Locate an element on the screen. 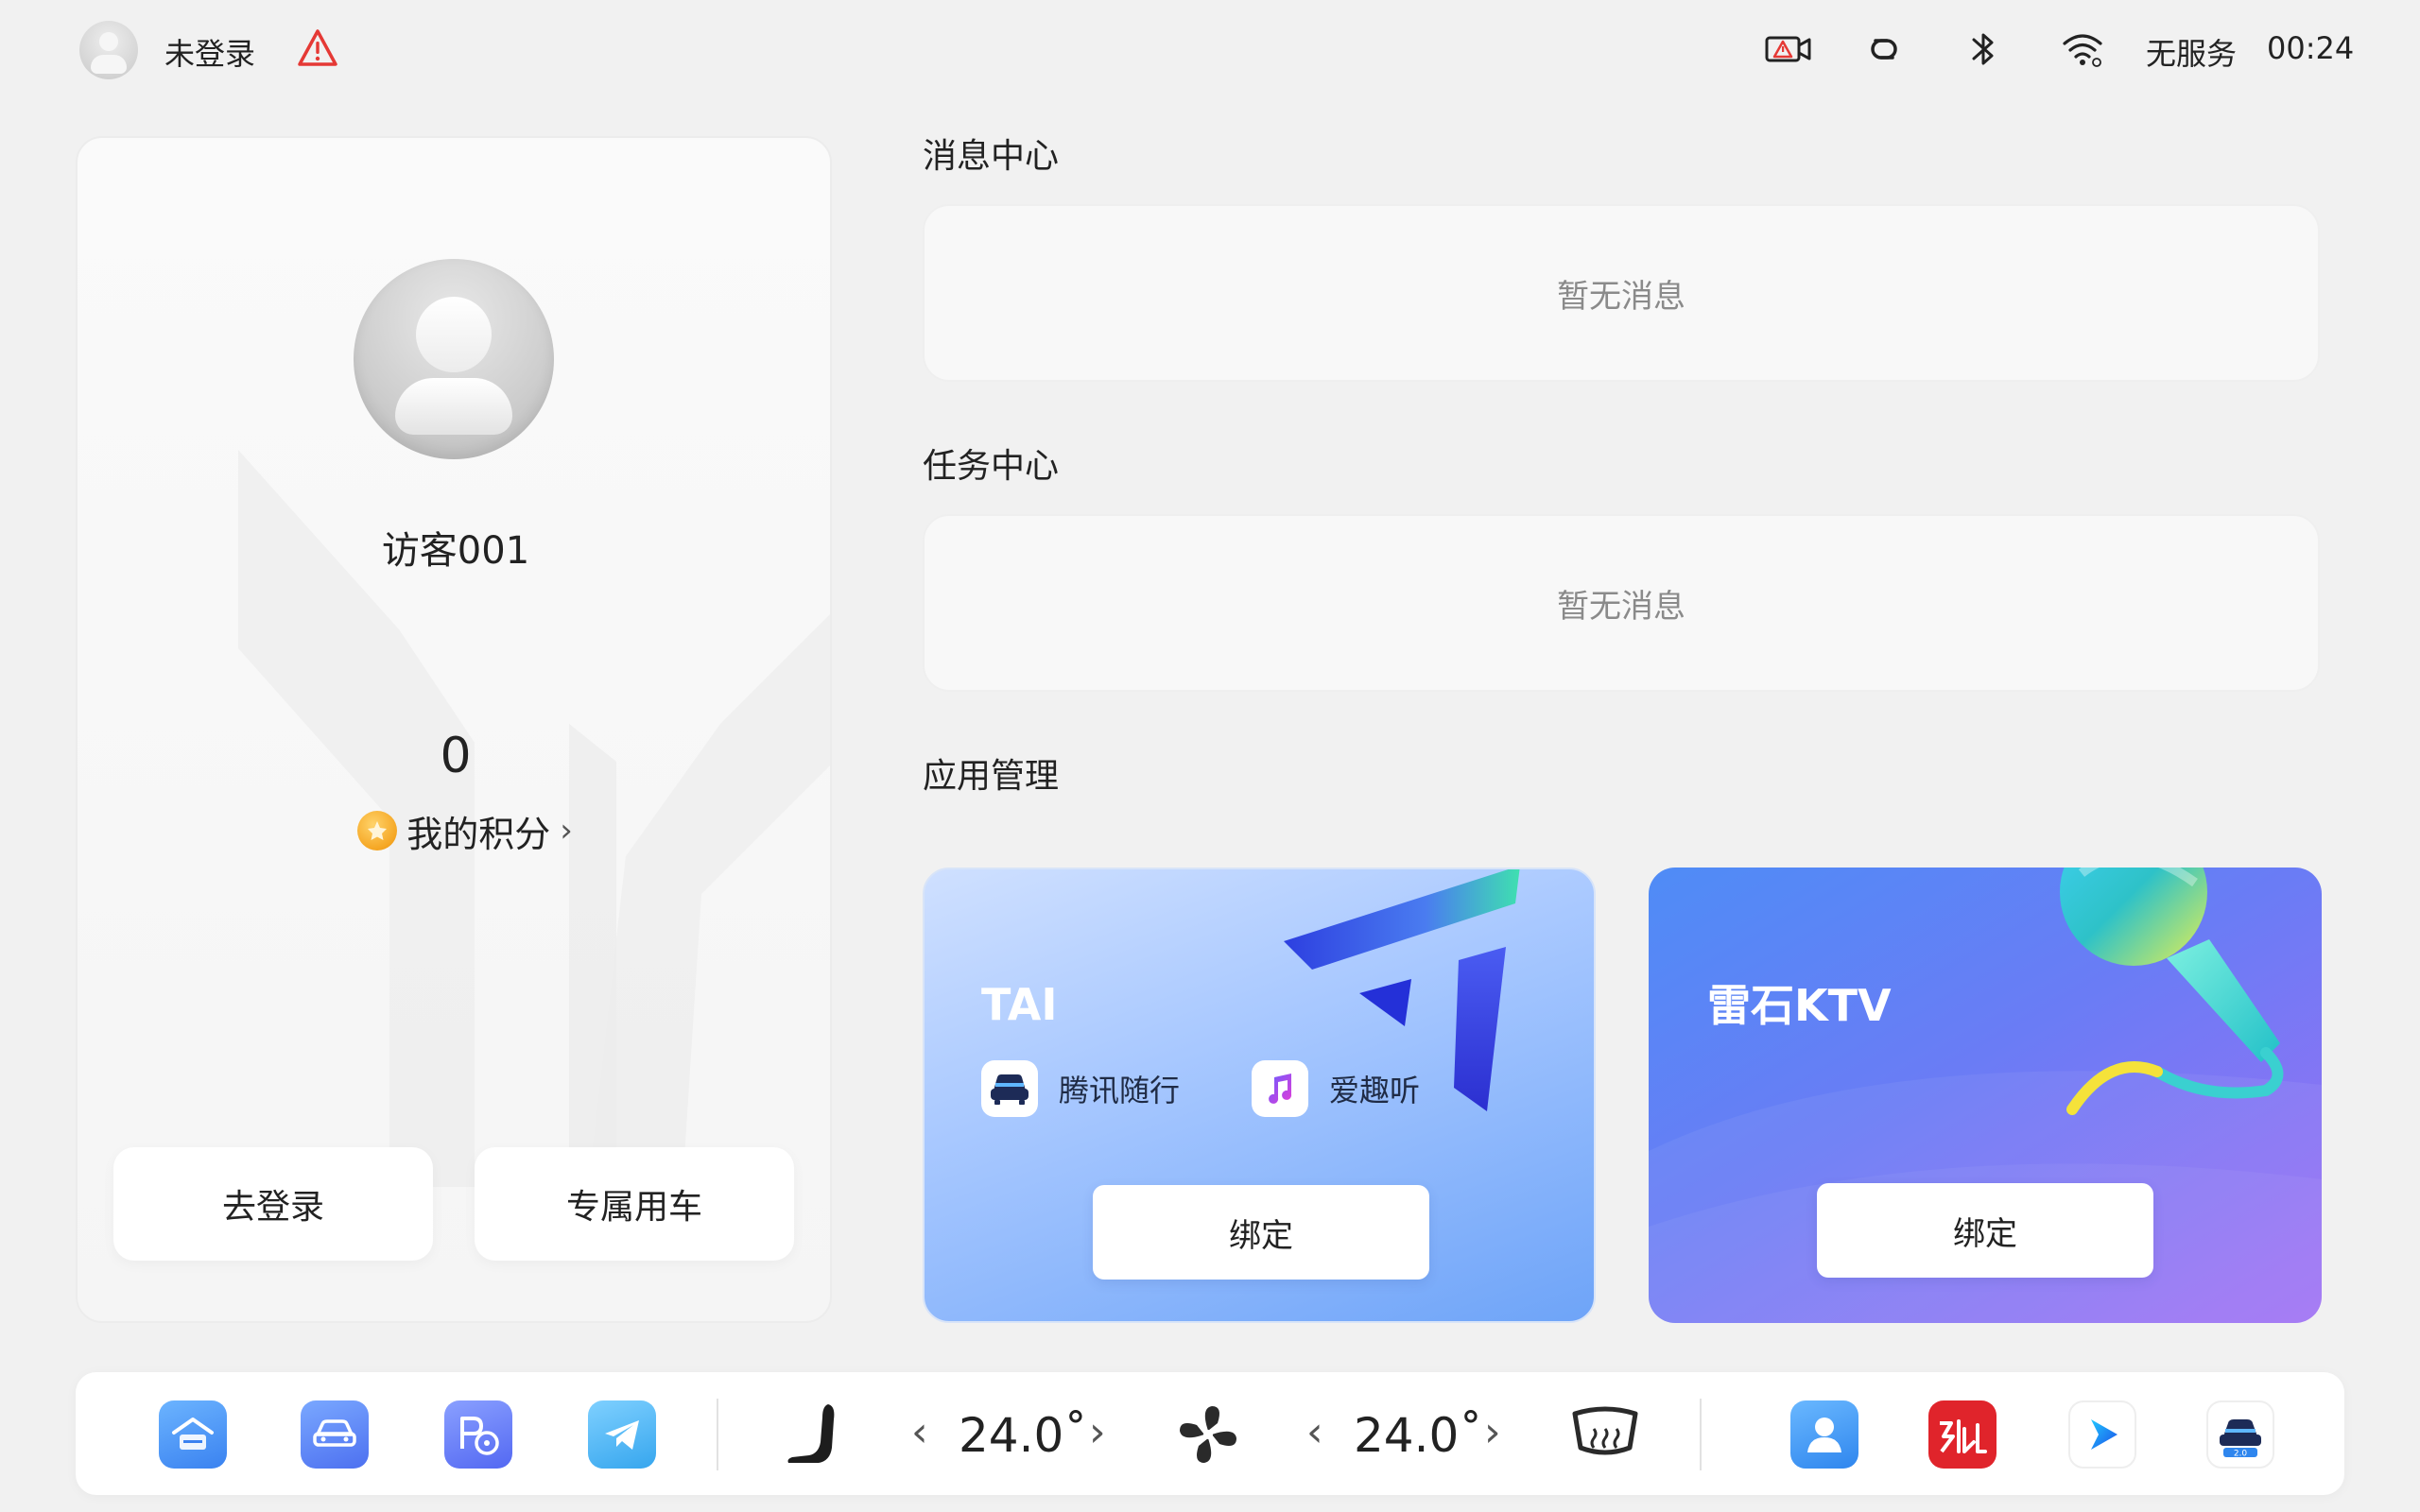  message-center-title: 消息中心 is located at coordinates (991, 156).